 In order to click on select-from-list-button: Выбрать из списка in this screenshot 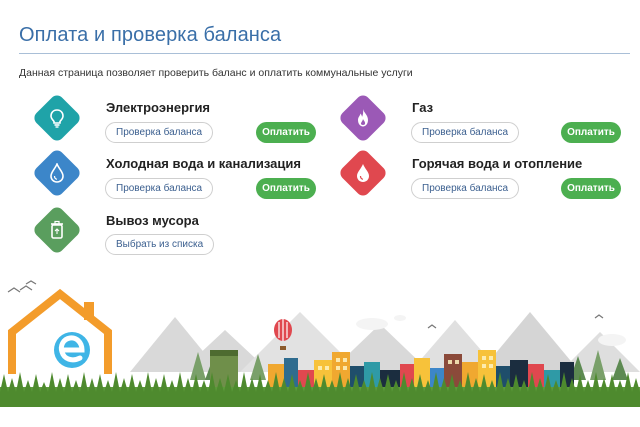, I will do `click(160, 244)`.